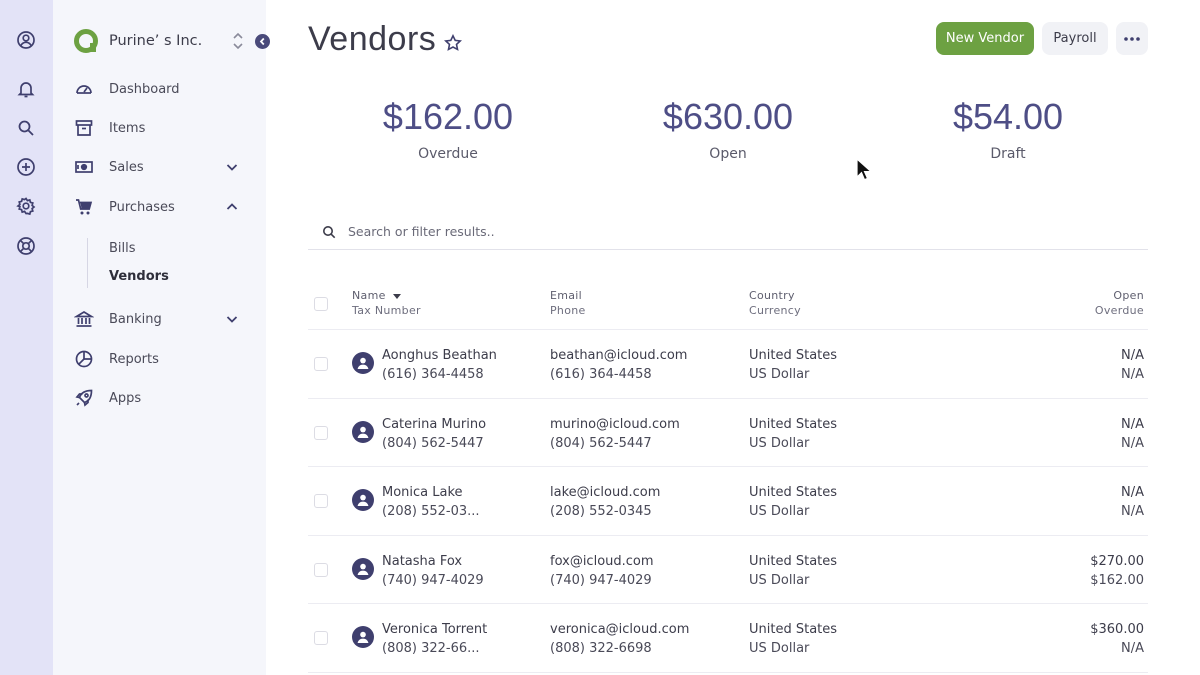 The height and width of the screenshot is (675, 1200). What do you see at coordinates (618, 365) in the screenshot?
I see `vendor-contact-cell: beathan@icloud.com (616) 364-4458` at bounding box center [618, 365].